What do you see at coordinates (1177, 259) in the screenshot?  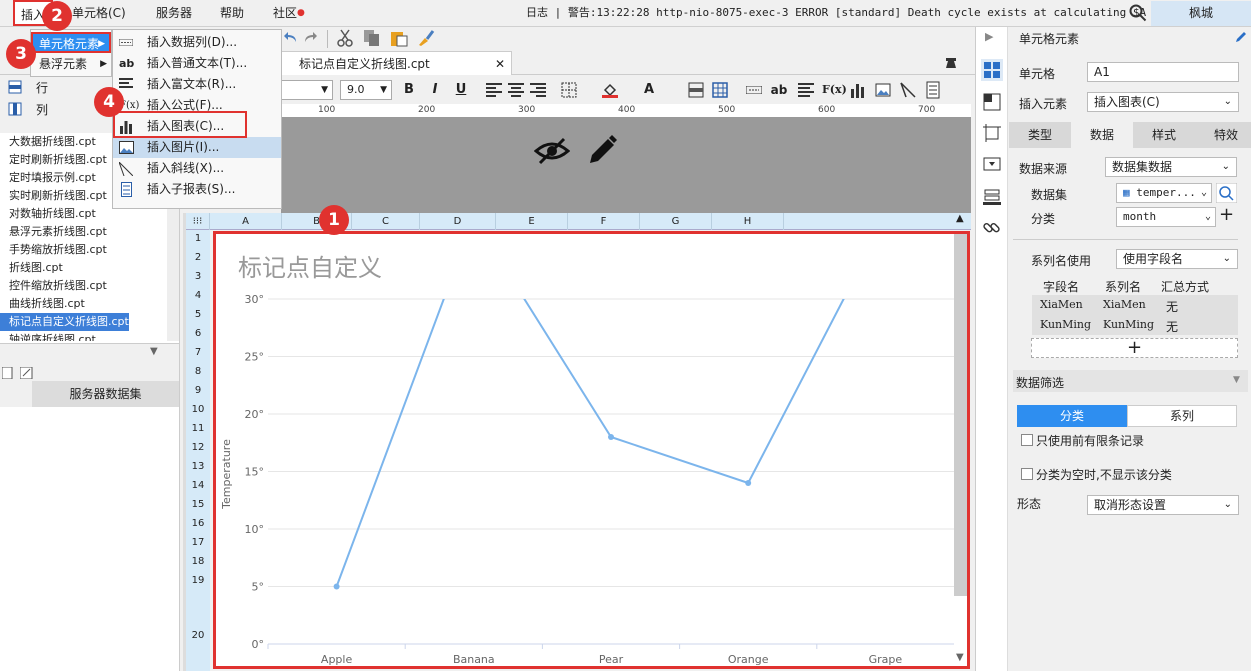 I see `series-name-select: 使用字段名 ⌄` at bounding box center [1177, 259].